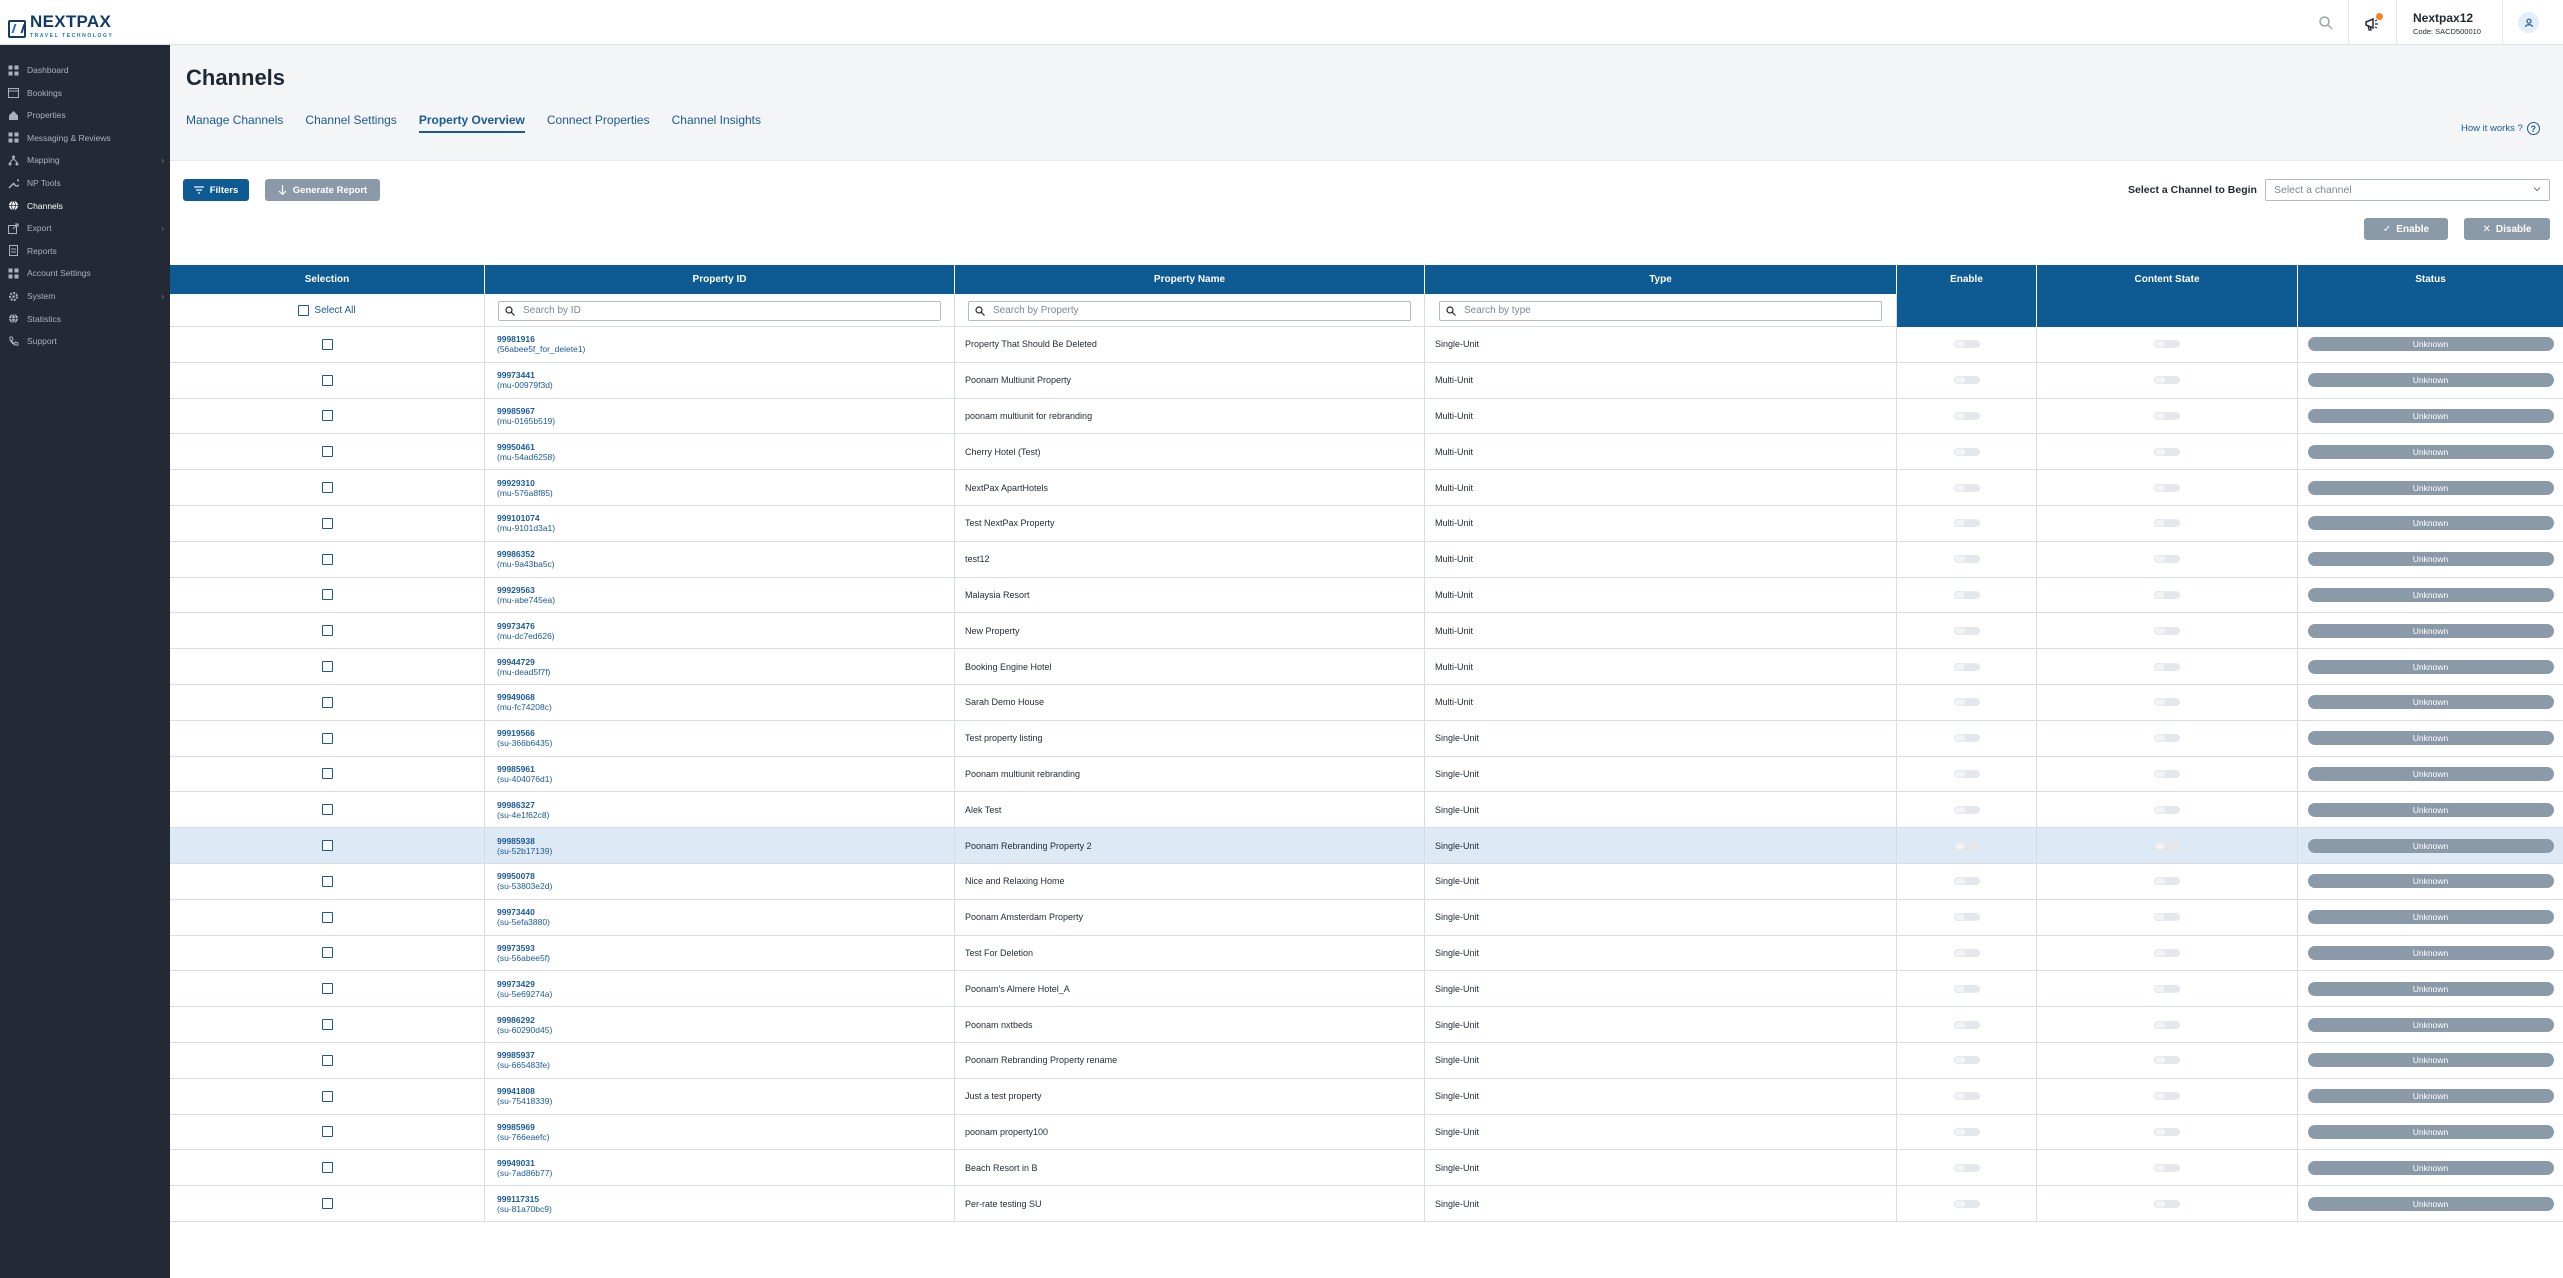 The height and width of the screenshot is (1278, 2563). What do you see at coordinates (516, 1163) in the screenshot?
I see `property-id-link: 99949031` at bounding box center [516, 1163].